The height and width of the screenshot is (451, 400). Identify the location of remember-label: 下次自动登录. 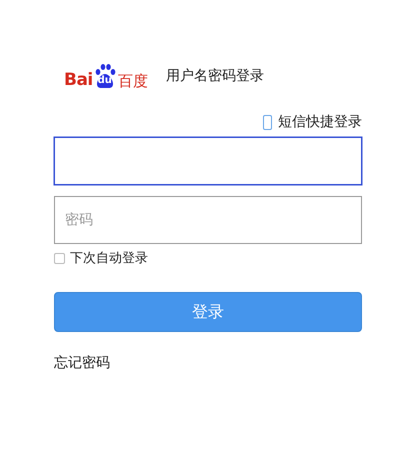
(109, 258).